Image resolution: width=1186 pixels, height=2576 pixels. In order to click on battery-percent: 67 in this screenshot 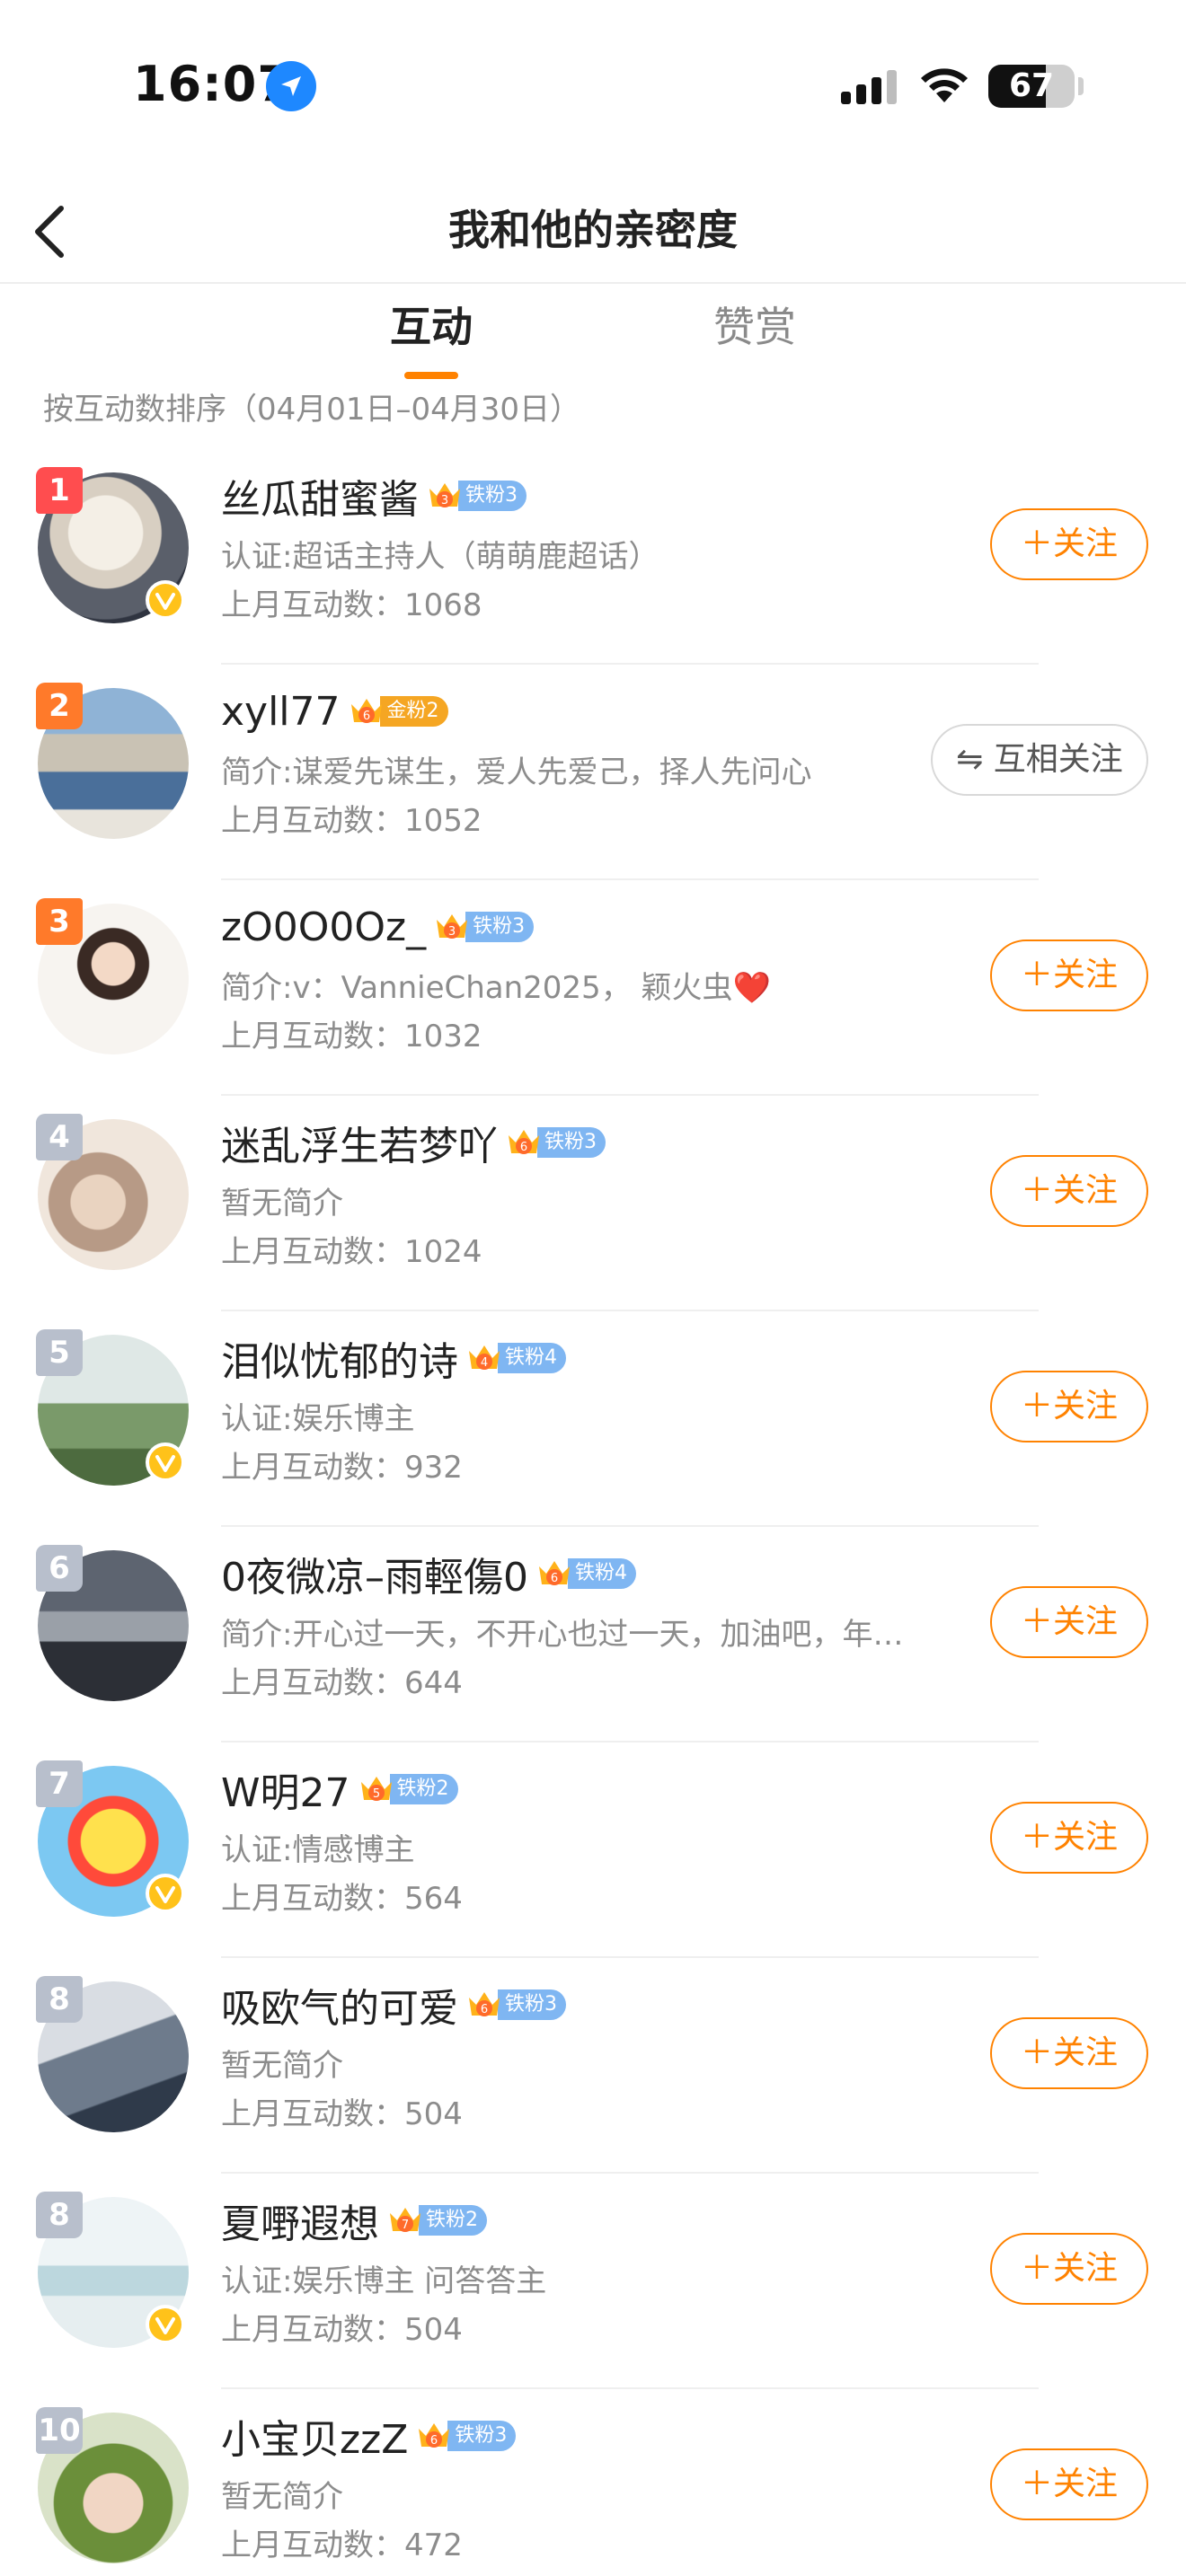, I will do `click(1031, 85)`.